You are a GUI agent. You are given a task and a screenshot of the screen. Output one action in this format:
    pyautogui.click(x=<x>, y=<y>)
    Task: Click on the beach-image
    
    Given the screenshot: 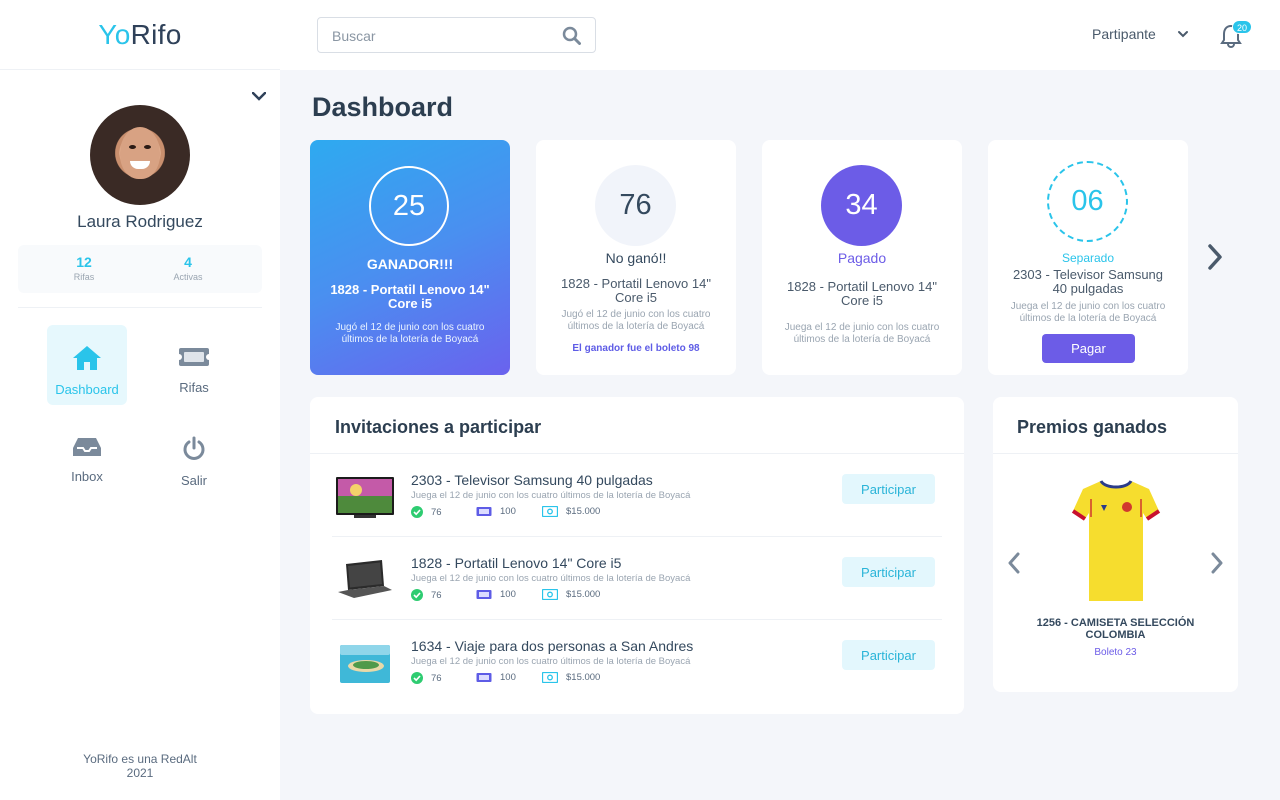 What is the action you would take?
    pyautogui.click(x=365, y=664)
    